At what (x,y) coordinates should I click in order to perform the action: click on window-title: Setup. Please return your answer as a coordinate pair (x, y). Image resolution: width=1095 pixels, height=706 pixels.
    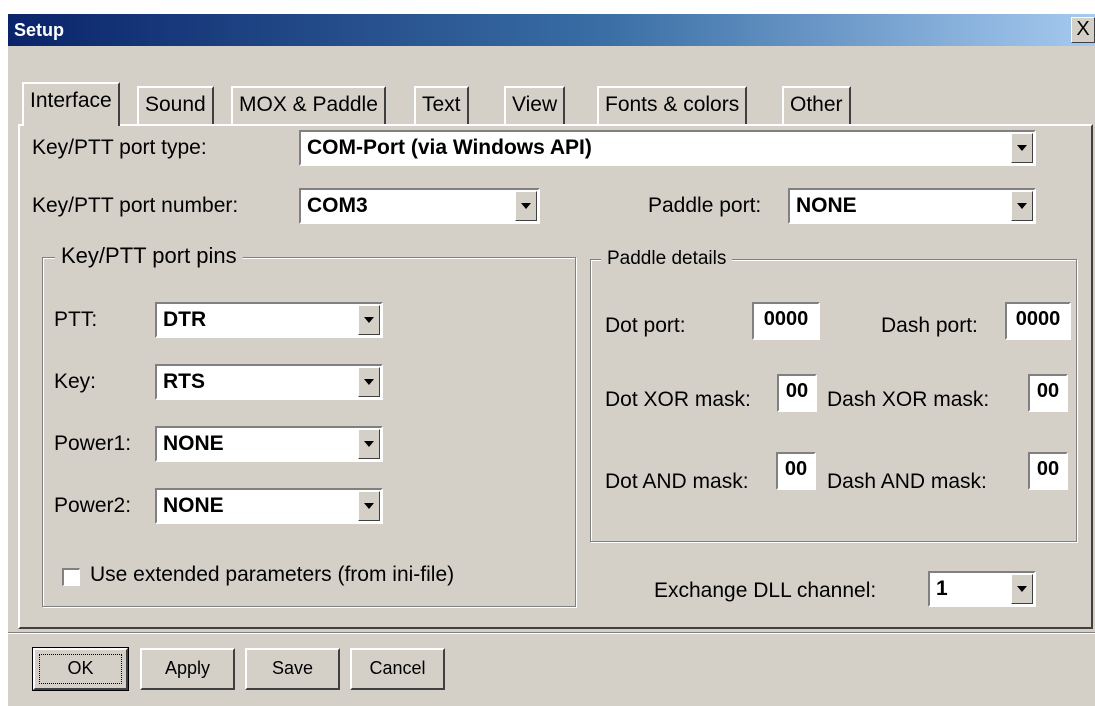
    Looking at the image, I should click on (39, 30).